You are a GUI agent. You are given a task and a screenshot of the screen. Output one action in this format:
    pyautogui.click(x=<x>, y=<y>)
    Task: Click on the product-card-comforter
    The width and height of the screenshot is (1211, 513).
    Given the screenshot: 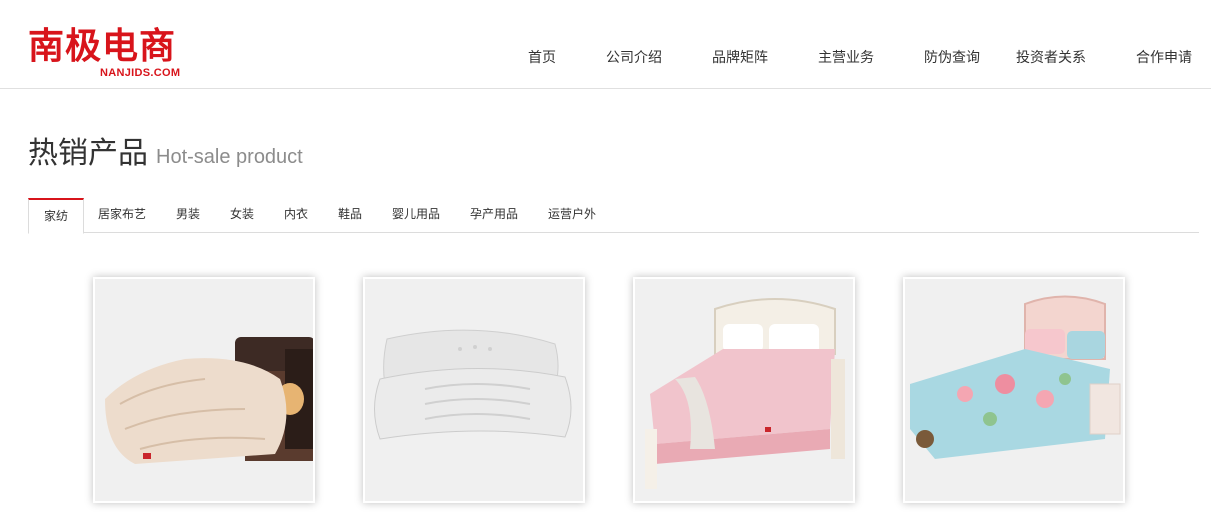 What is the action you would take?
    pyautogui.click(x=204, y=390)
    